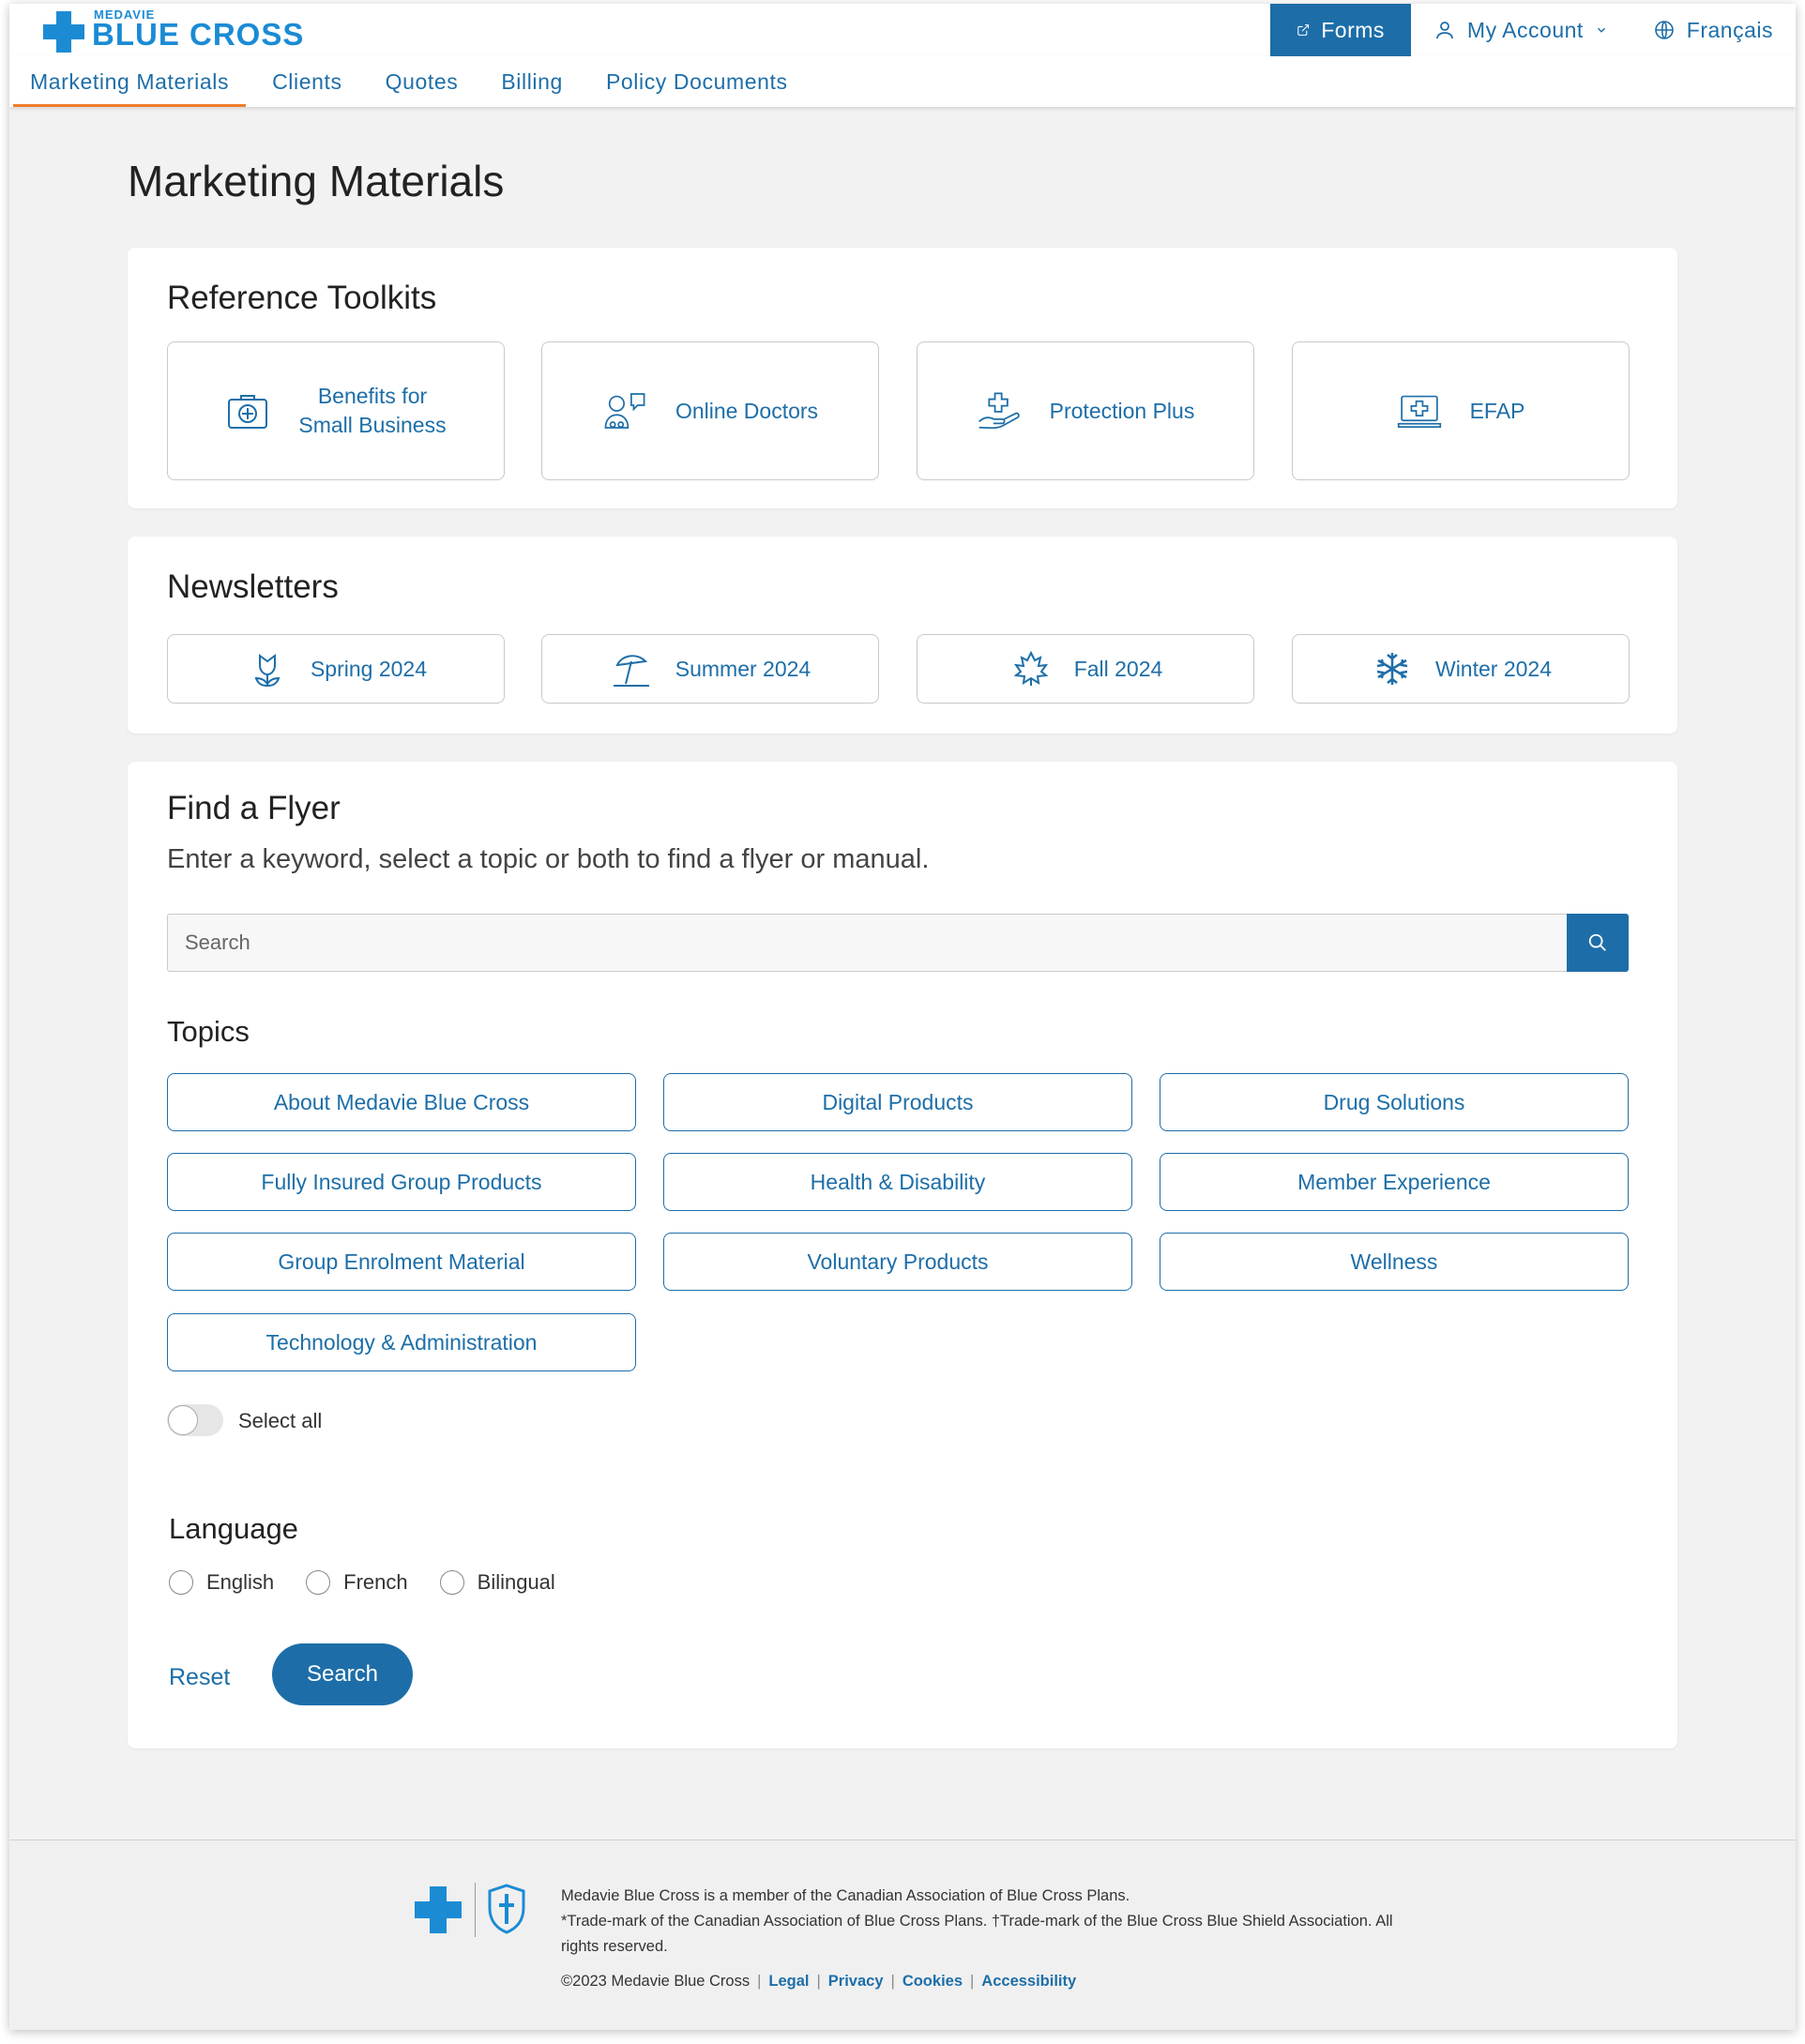  I want to click on nav-clients: Clients, so click(307, 81).